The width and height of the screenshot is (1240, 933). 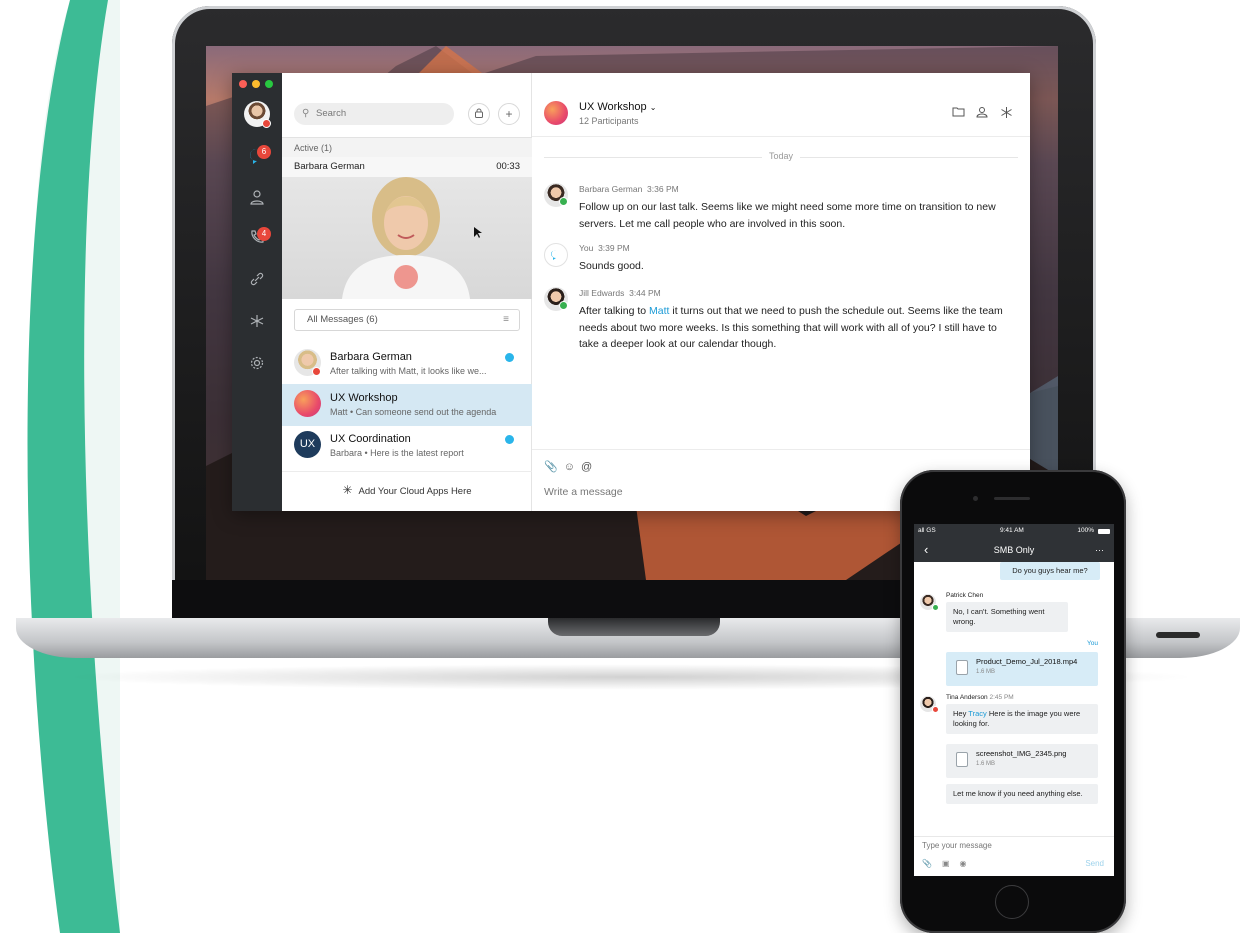 What do you see at coordinates (781, 105) in the screenshot?
I see `chat-header: UX Workshop ⌄ 12 Participants` at bounding box center [781, 105].